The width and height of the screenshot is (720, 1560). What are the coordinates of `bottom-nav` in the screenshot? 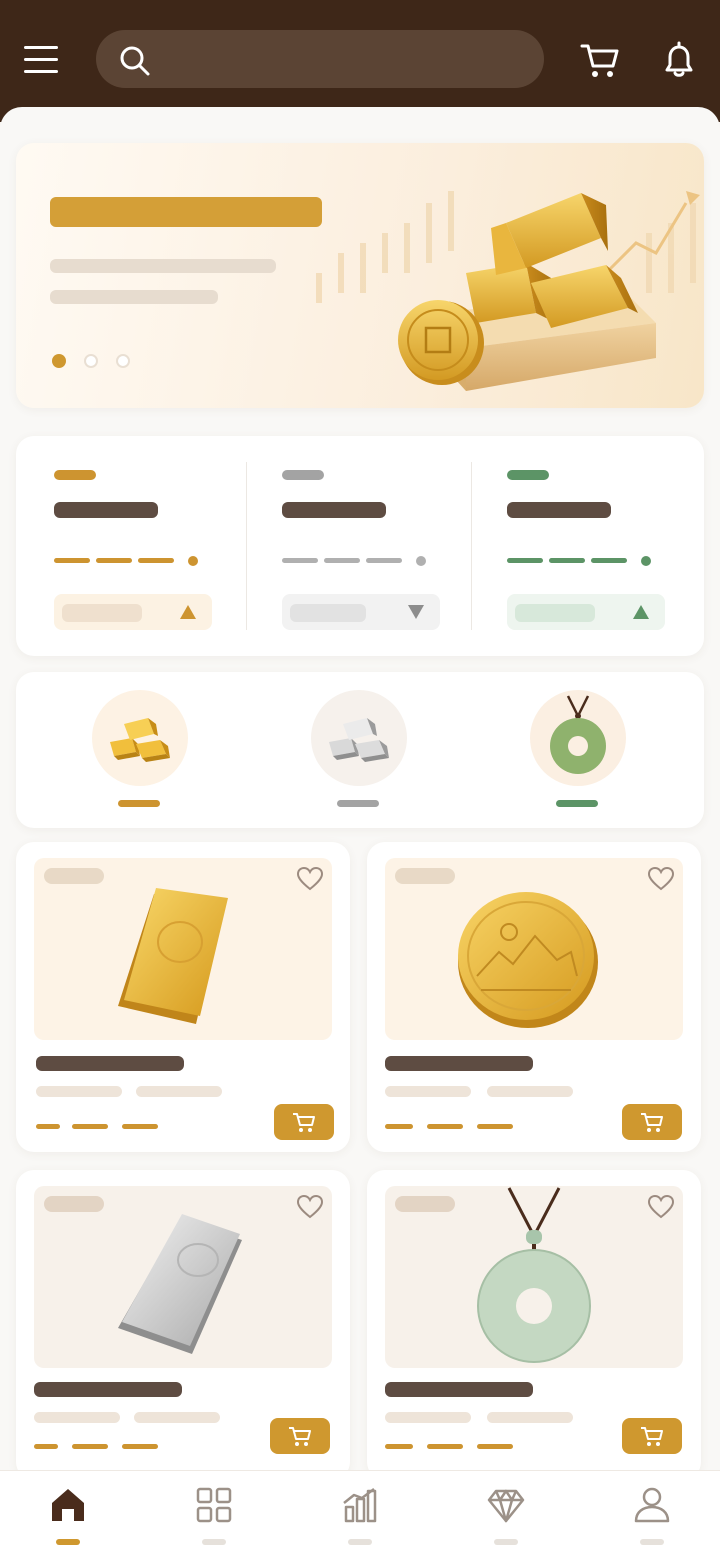 It's located at (360, 1515).